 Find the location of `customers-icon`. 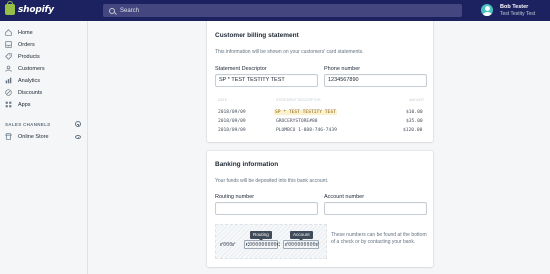

customers-icon is located at coordinates (8, 68).